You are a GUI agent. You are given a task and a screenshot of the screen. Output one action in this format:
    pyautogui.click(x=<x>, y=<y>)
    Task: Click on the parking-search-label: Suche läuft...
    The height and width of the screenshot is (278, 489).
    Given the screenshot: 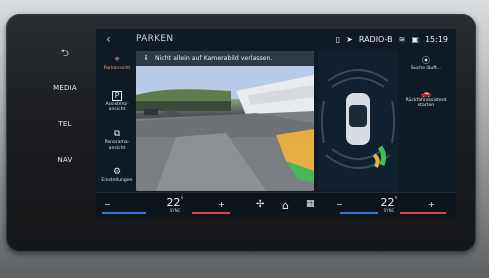 What is the action you would take?
    pyautogui.click(x=426, y=68)
    